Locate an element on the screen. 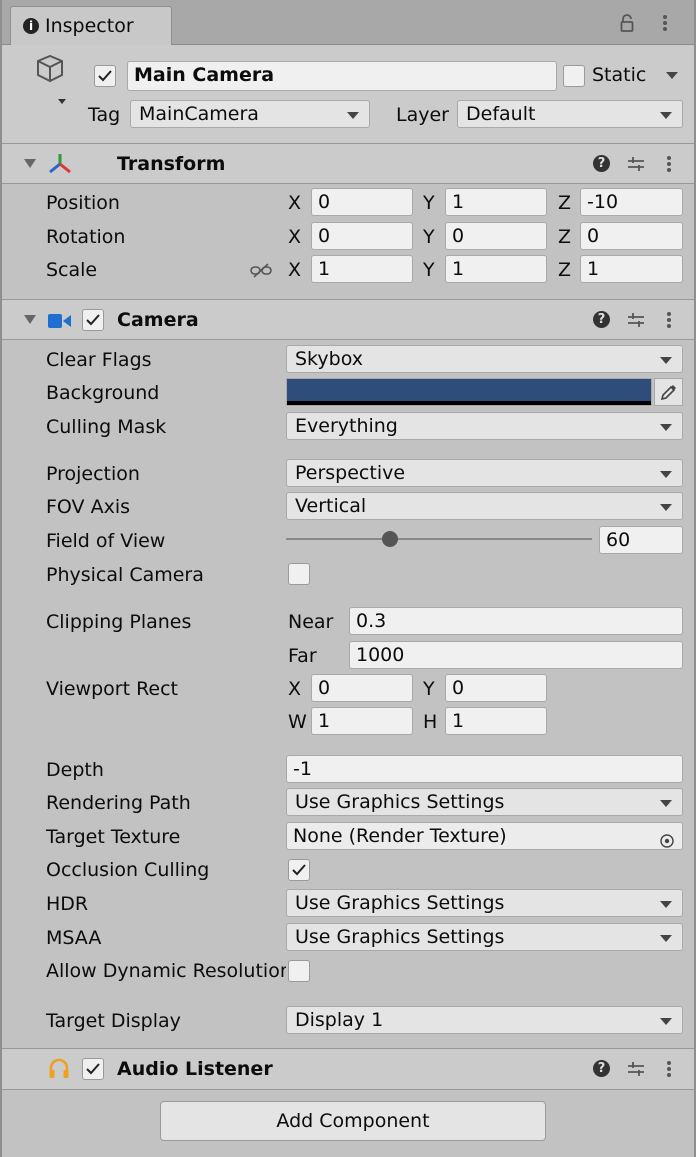  projection-dropdown: Perspective is located at coordinates (484, 473).